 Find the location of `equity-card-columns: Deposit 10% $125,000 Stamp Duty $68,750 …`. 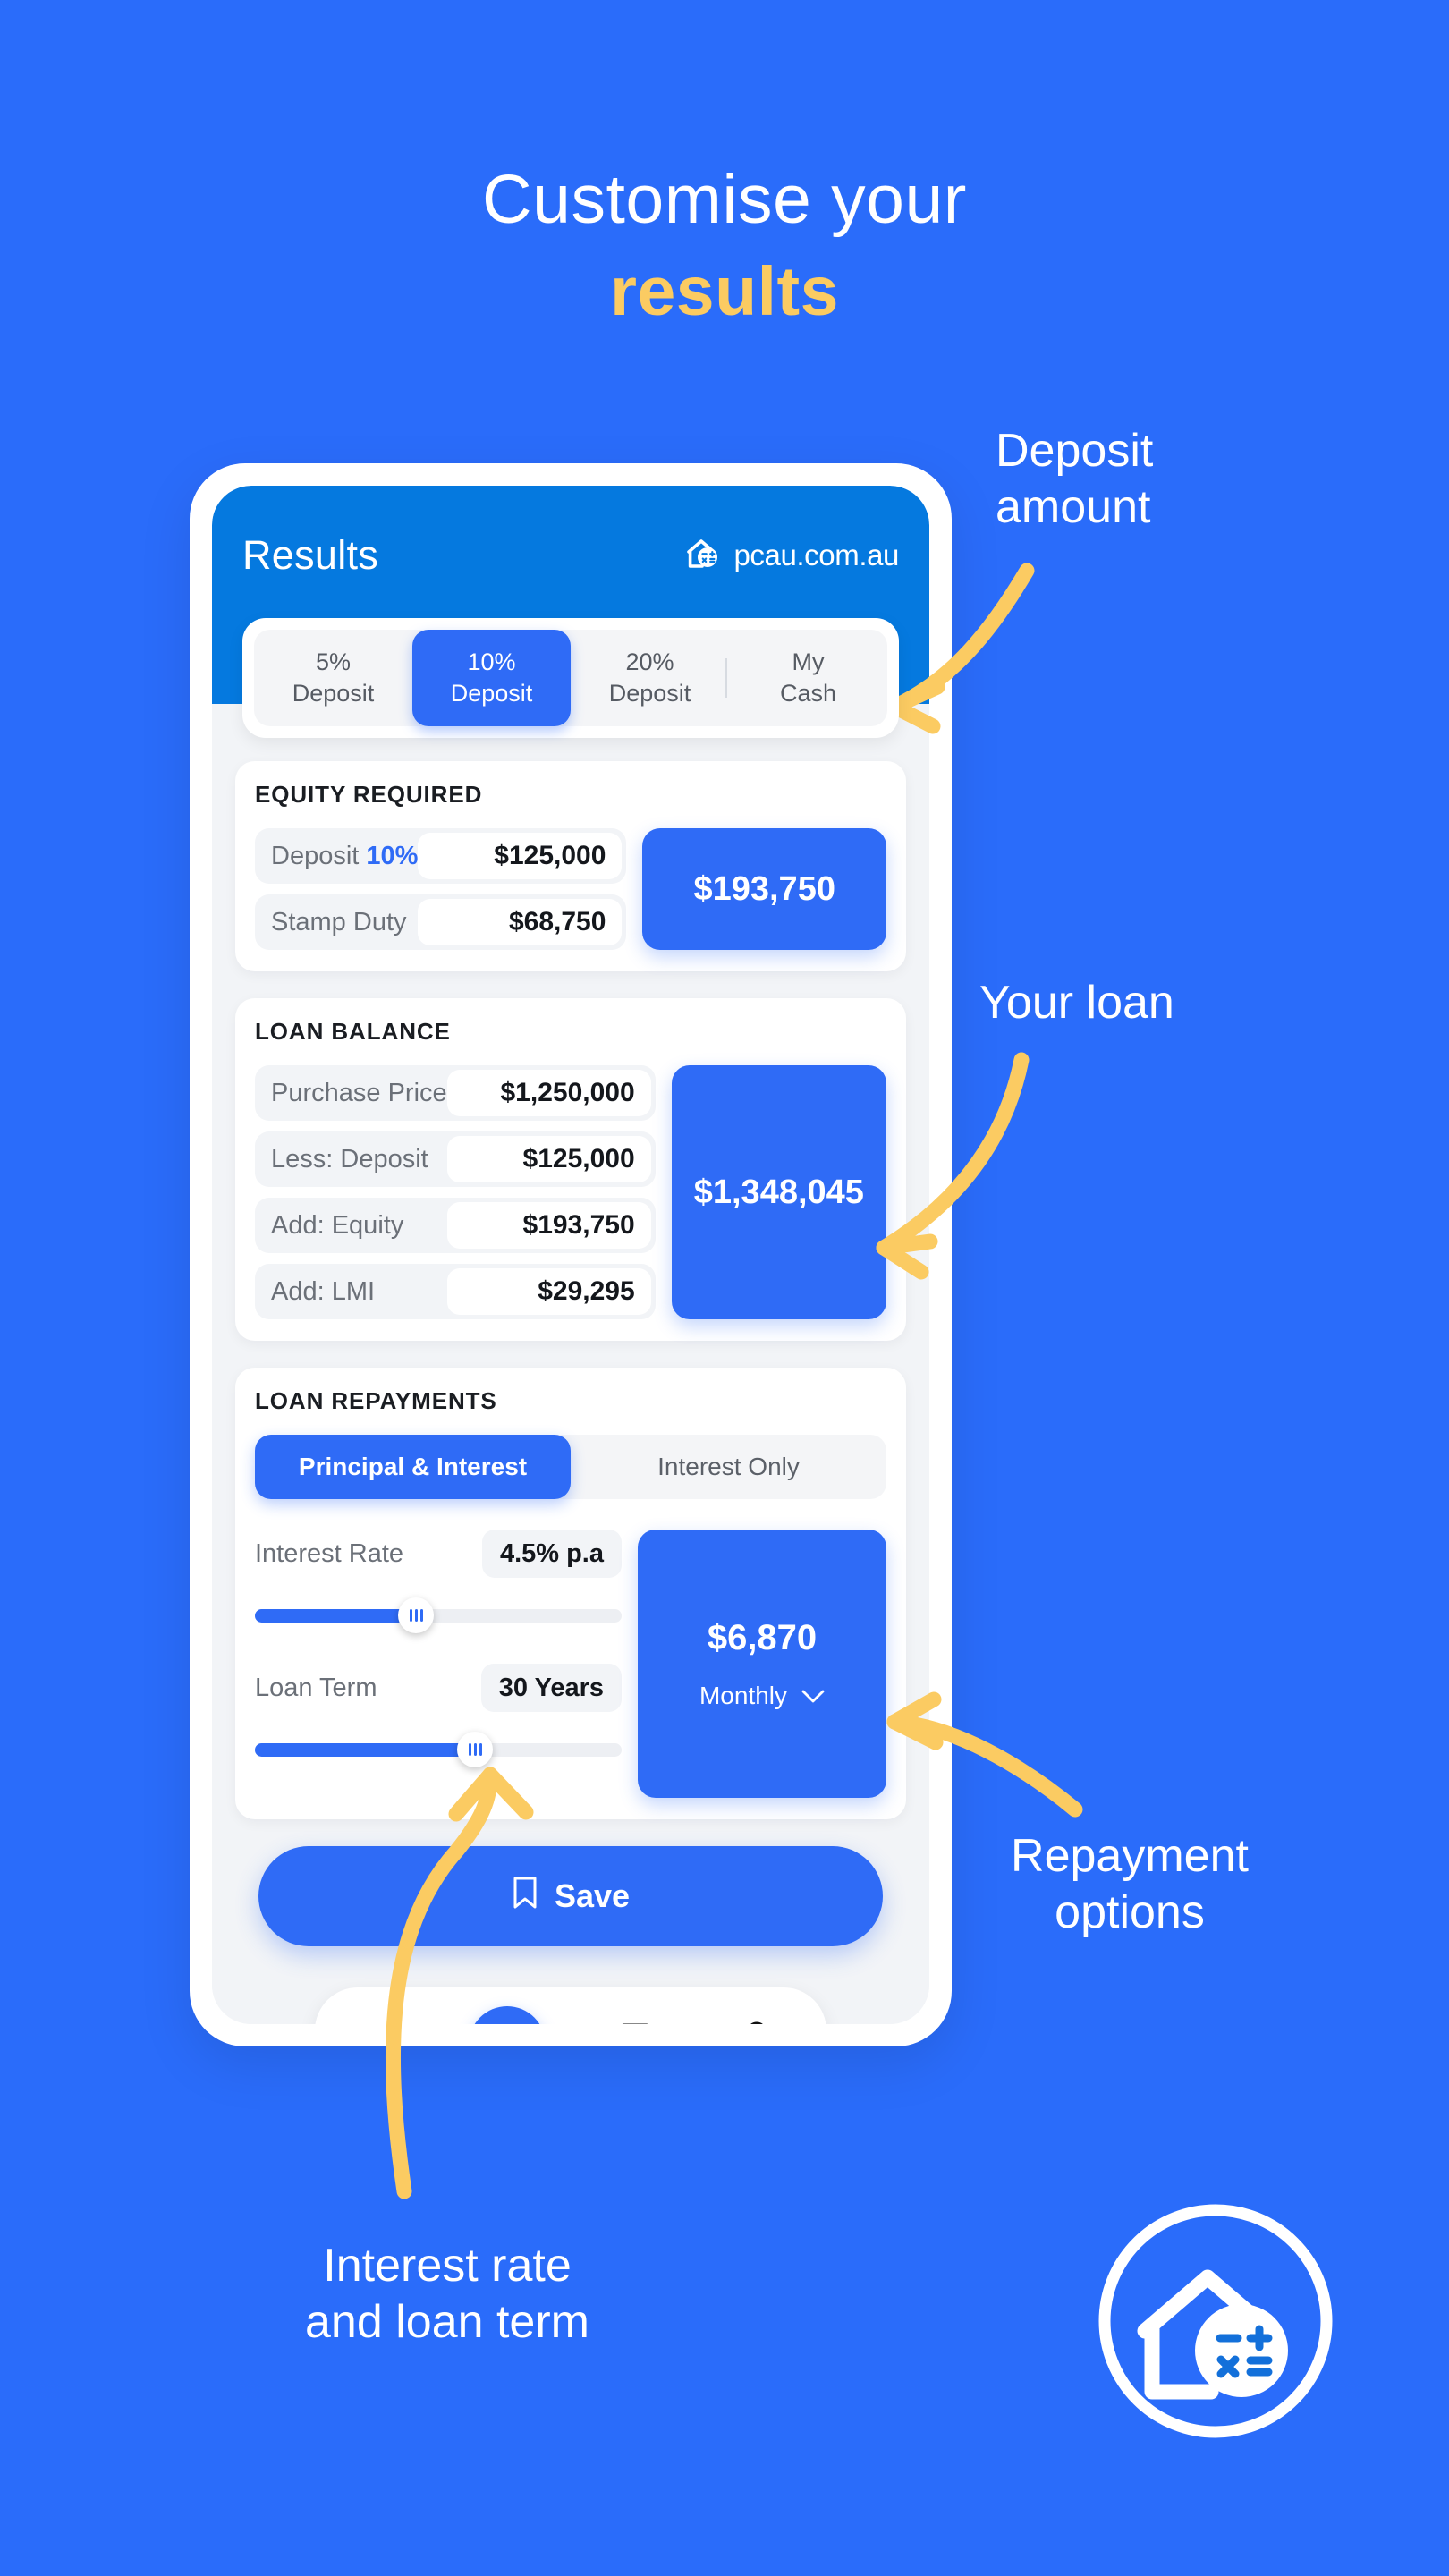

equity-card-columns: Deposit 10% $125,000 Stamp Duty $68,750 … is located at coordinates (570, 889).